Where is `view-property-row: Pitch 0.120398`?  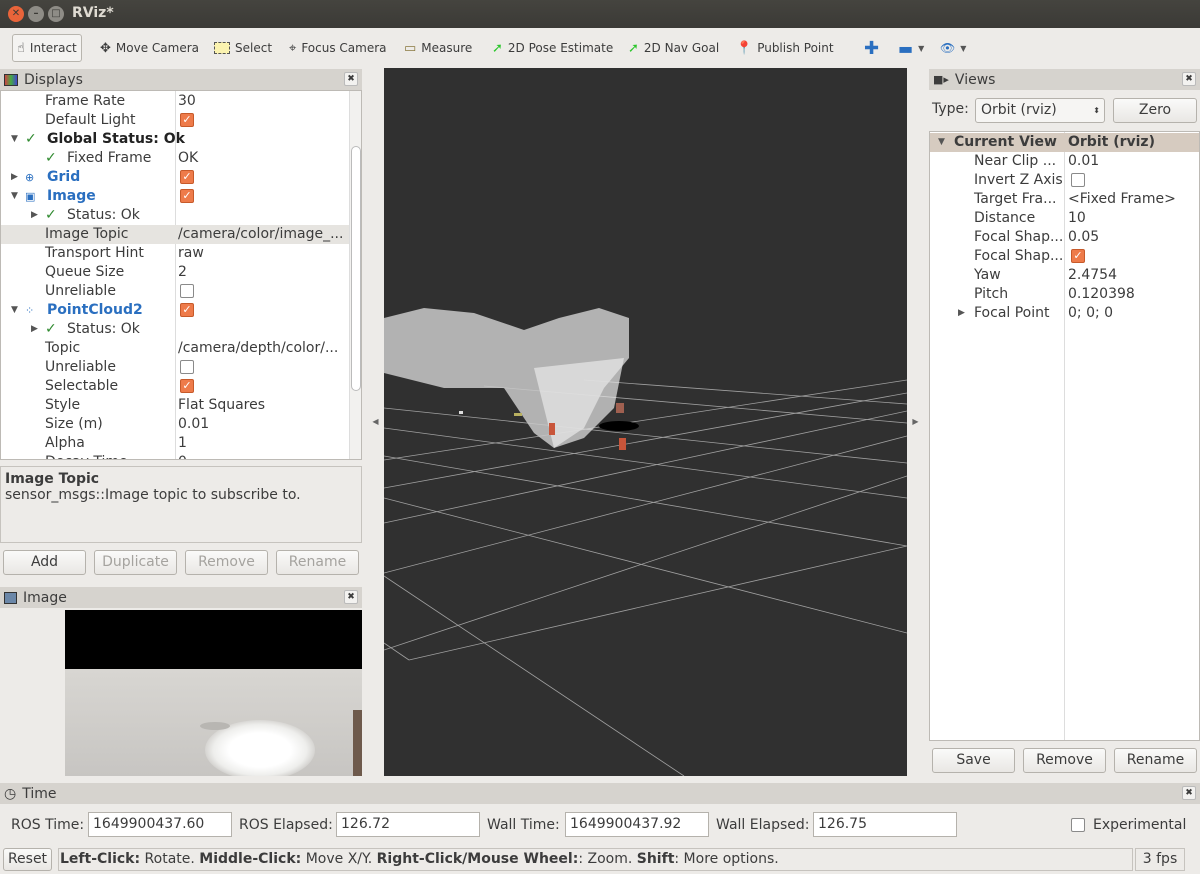 view-property-row: Pitch 0.120398 is located at coordinates (1064, 294).